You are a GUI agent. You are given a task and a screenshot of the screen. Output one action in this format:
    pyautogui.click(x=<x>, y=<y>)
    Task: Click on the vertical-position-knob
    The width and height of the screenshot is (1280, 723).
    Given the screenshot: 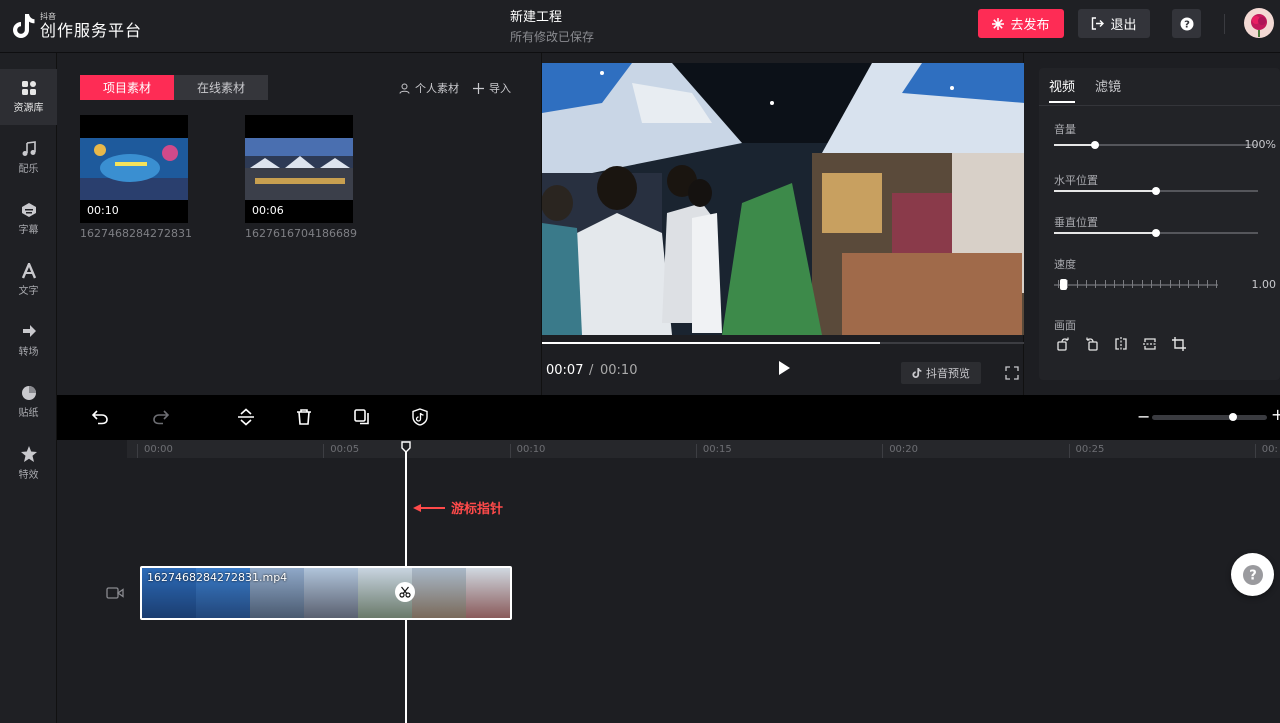 What is the action you would take?
    pyautogui.click(x=1156, y=233)
    